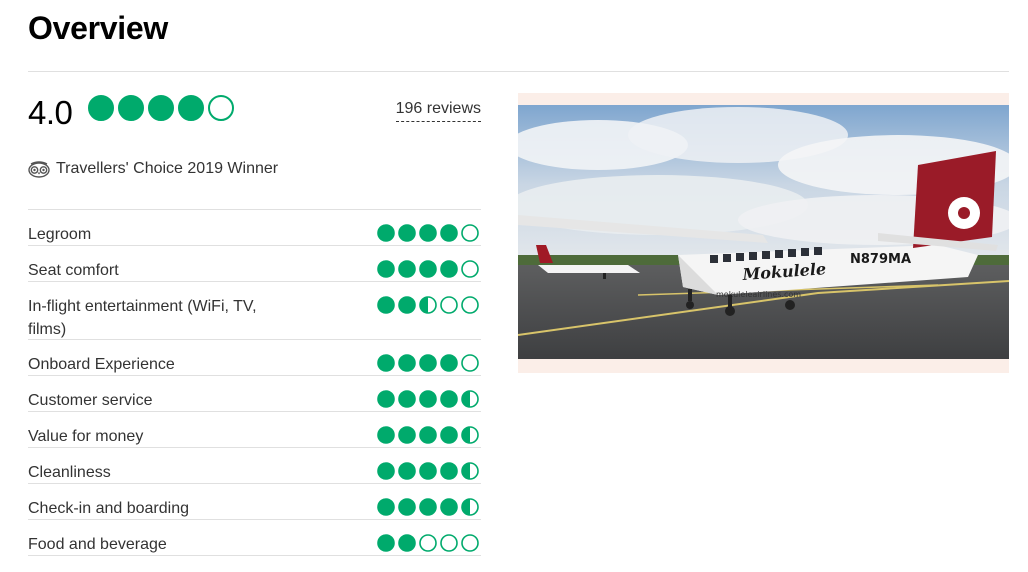 The width and height of the screenshot is (1028, 572). What do you see at coordinates (69, 472) in the screenshot?
I see `rating-label: Cleanliness` at bounding box center [69, 472].